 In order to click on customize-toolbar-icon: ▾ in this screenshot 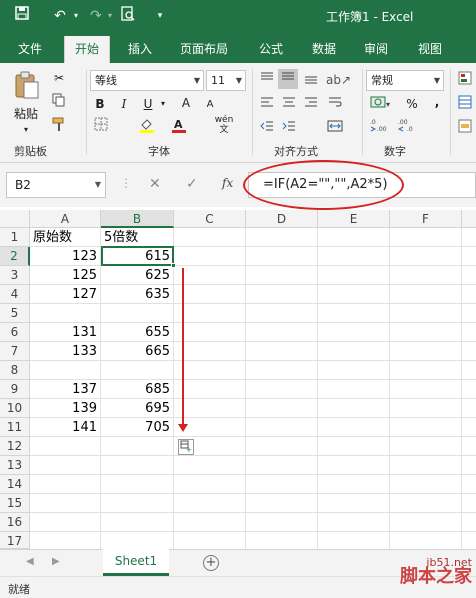, I will do `click(160, 16)`.